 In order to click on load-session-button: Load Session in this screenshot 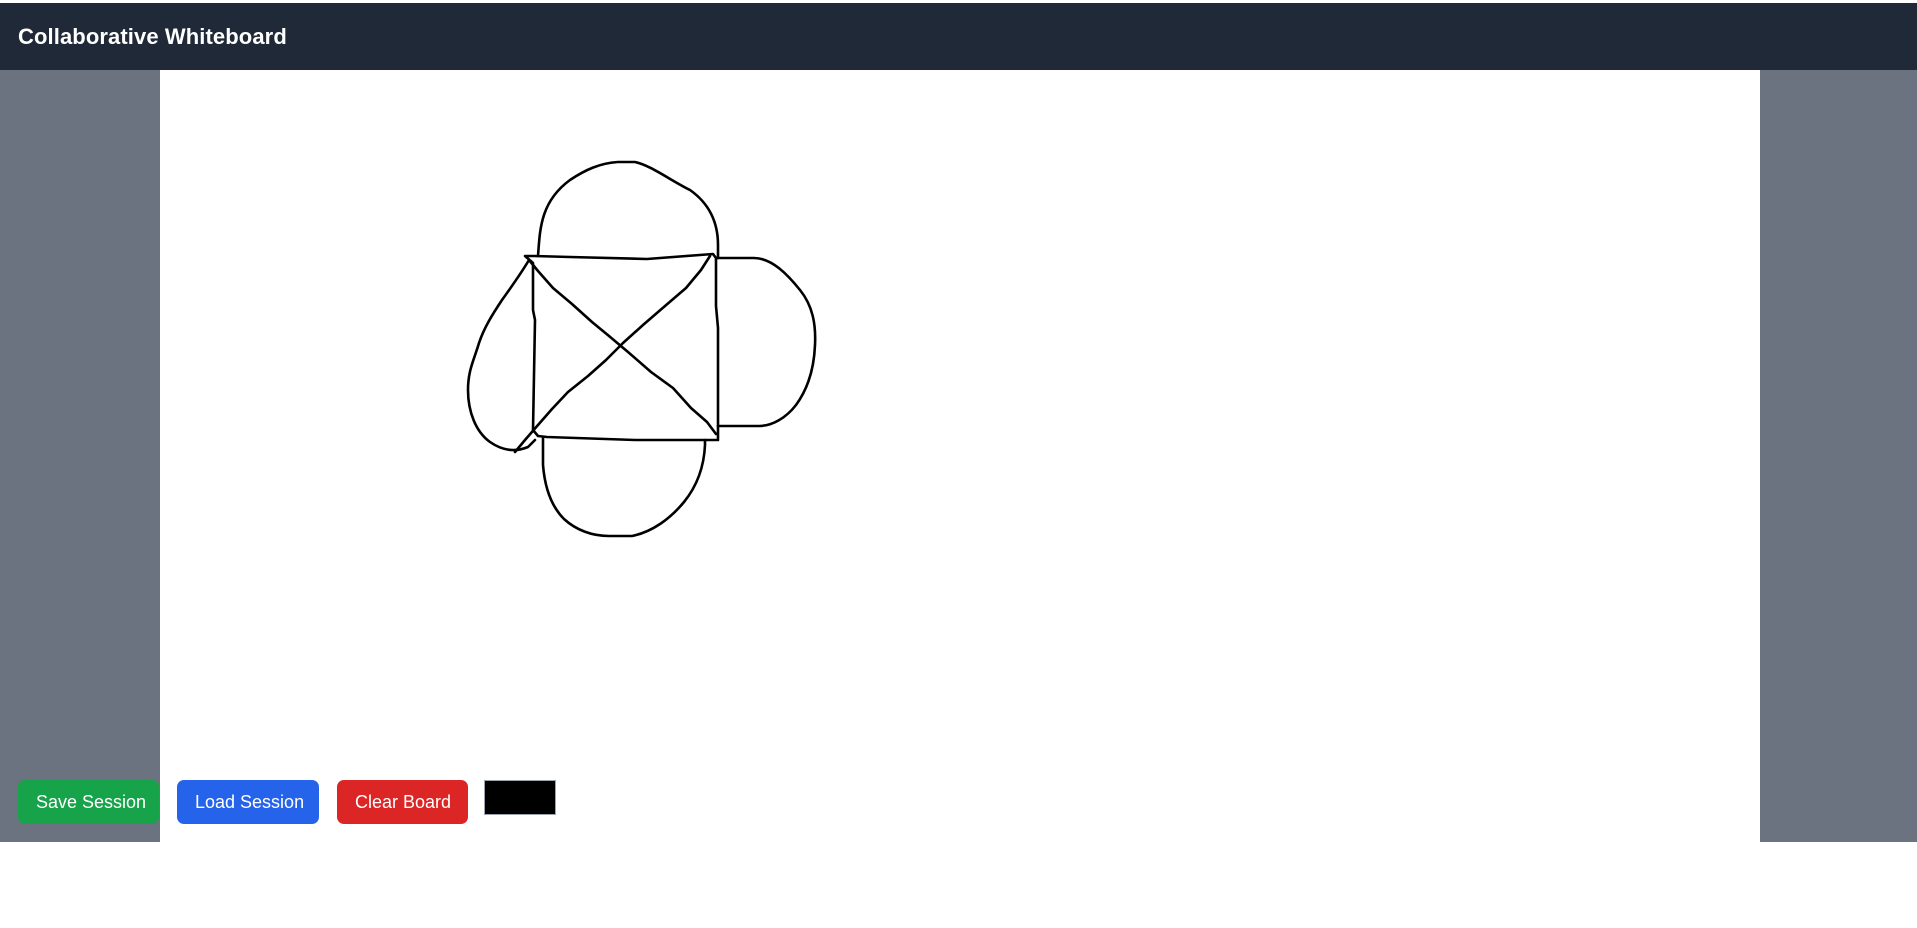, I will do `click(248, 802)`.